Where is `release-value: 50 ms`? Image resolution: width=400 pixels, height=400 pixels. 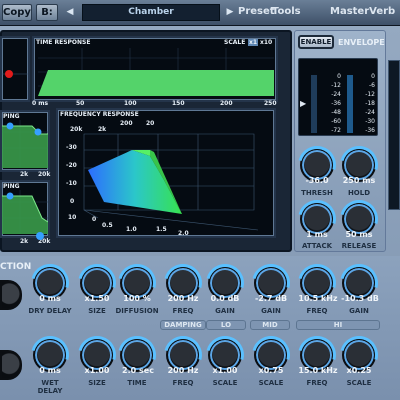
release-value: 50 ms is located at coordinates (359, 234).